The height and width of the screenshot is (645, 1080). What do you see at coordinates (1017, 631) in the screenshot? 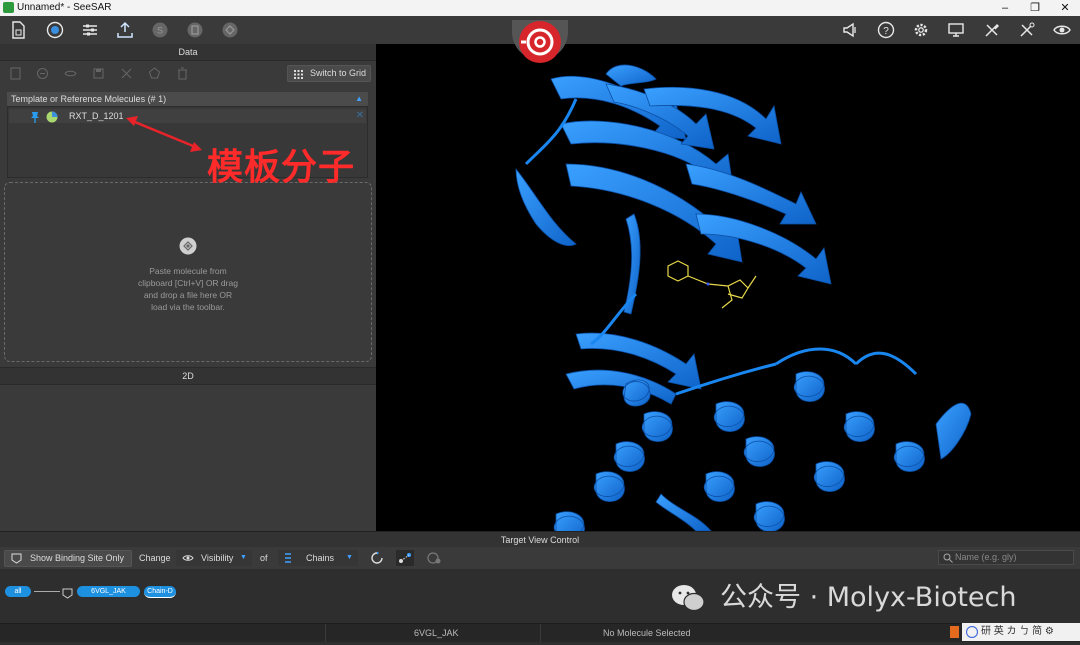
I see `ime-status-text: 研 英 カ ㄅ 简 ⚙` at bounding box center [1017, 631].